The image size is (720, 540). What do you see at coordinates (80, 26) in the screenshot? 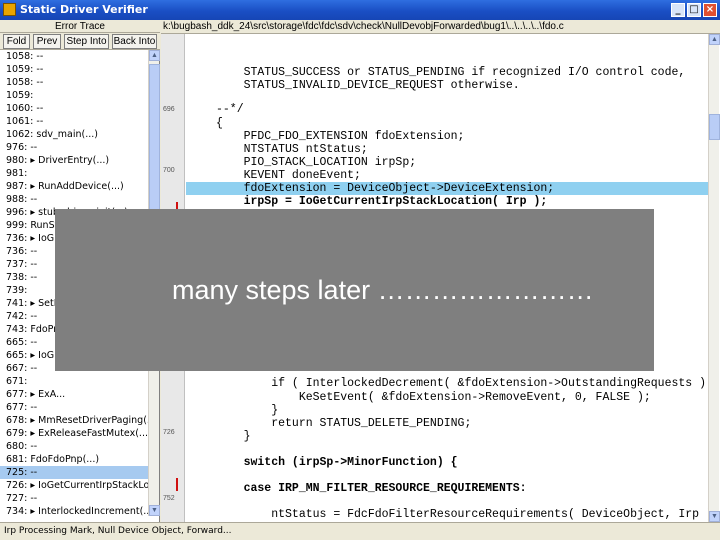
I see `error-trace-header: Error Trace` at bounding box center [80, 26].